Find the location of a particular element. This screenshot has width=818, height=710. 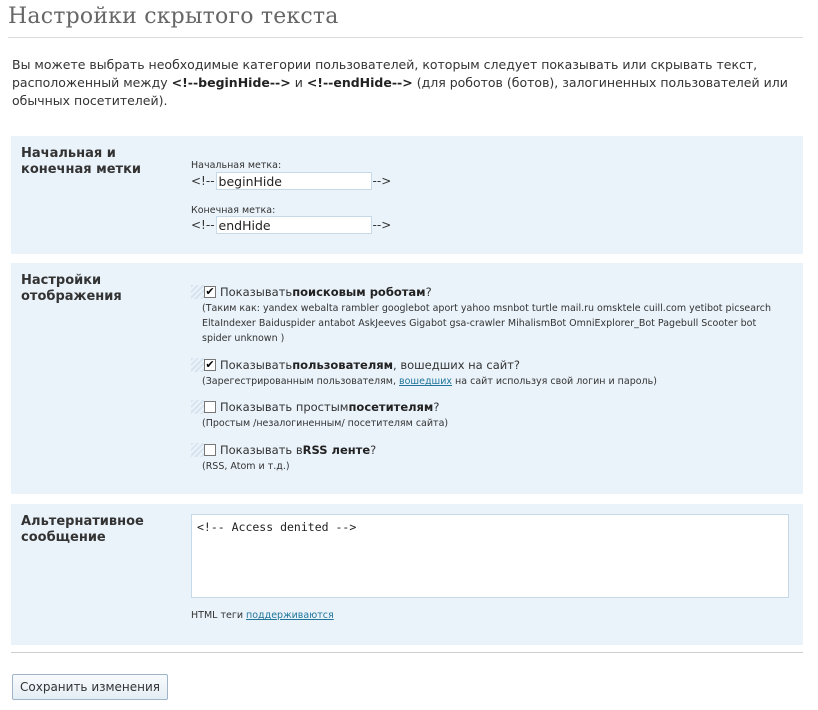

visitors-label-bold: посетителям is located at coordinates (391, 407).